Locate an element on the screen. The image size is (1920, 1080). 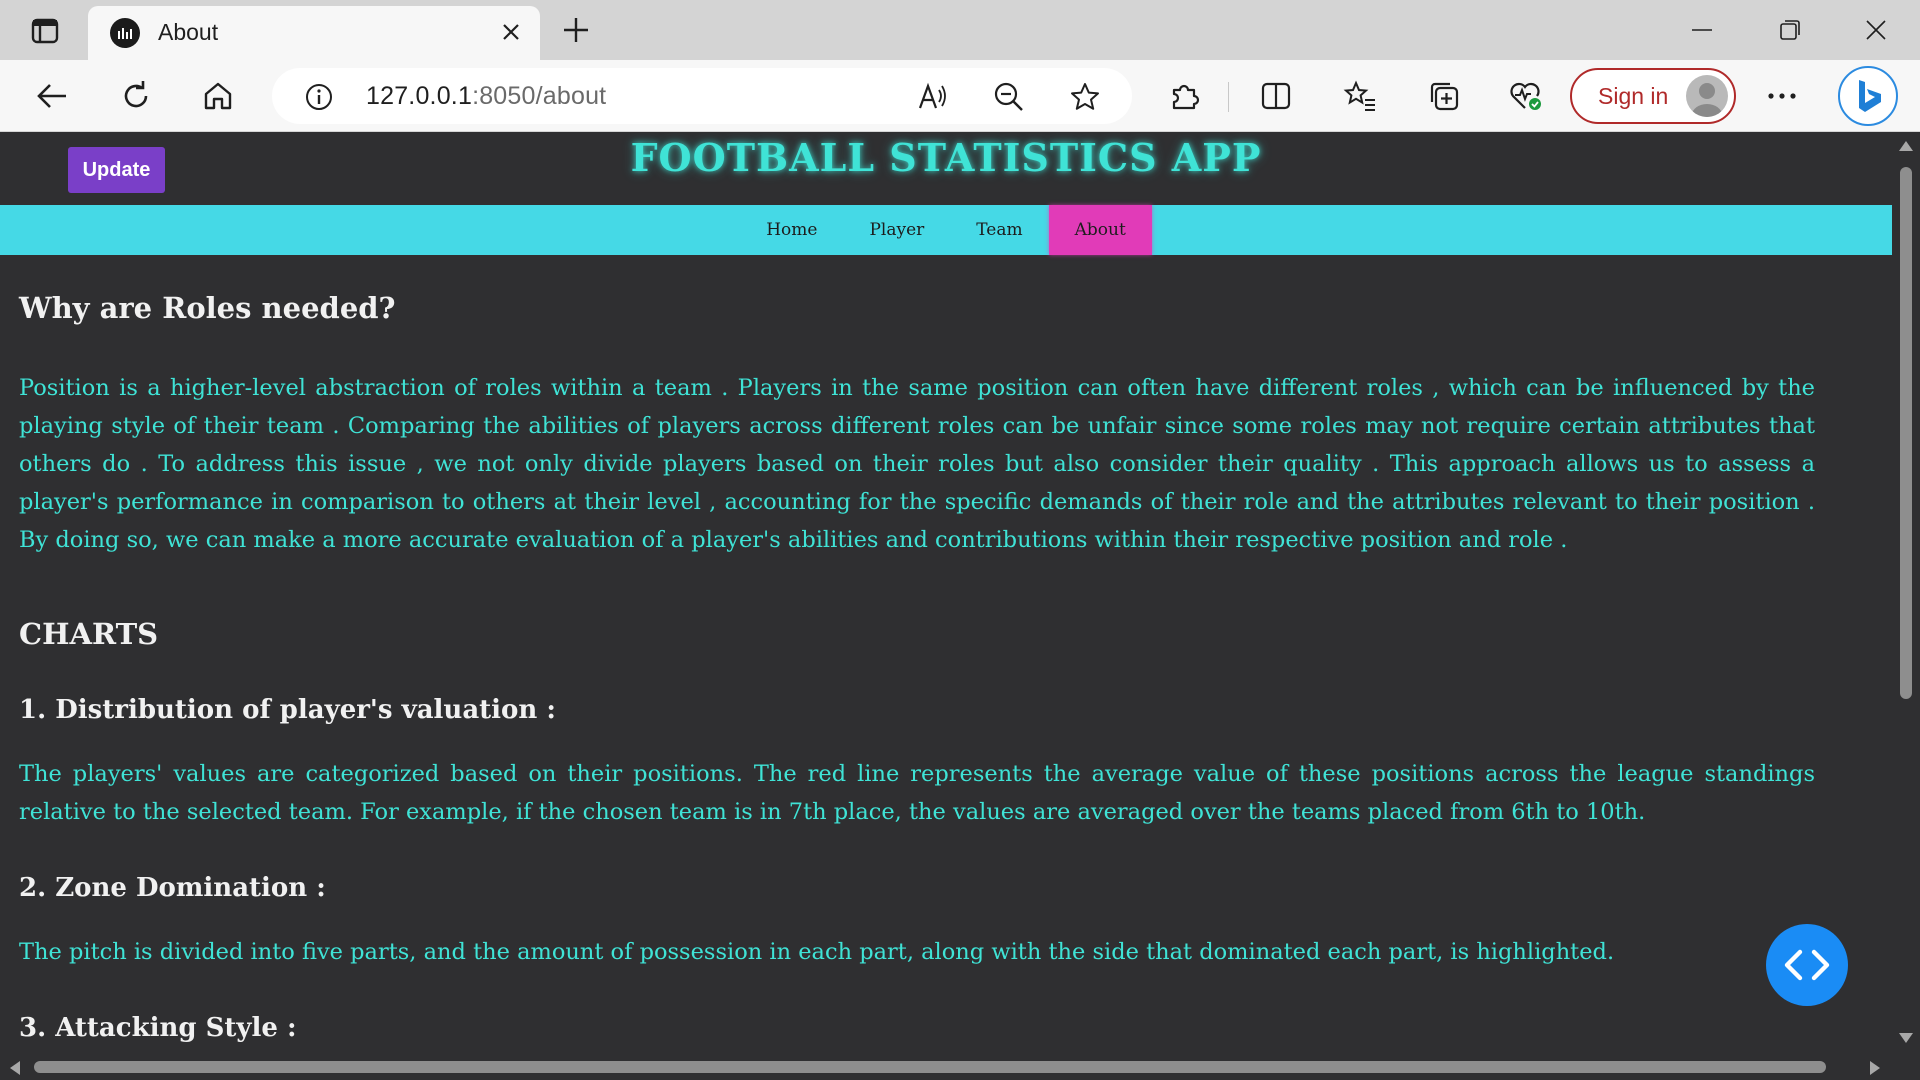
code-icon is located at coordinates (1807, 965).